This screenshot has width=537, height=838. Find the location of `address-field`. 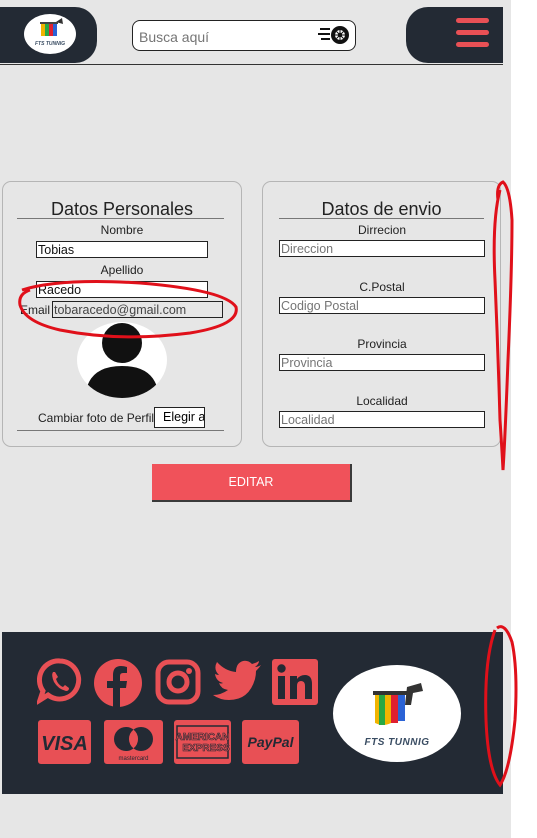

address-field is located at coordinates (382, 248).